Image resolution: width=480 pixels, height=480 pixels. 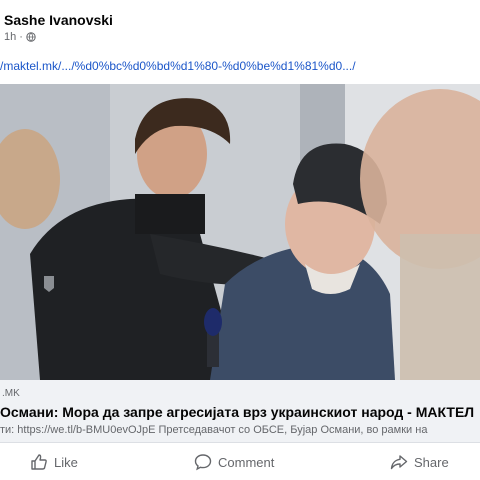 I want to click on like-button: Like, so click(x=54, y=462).